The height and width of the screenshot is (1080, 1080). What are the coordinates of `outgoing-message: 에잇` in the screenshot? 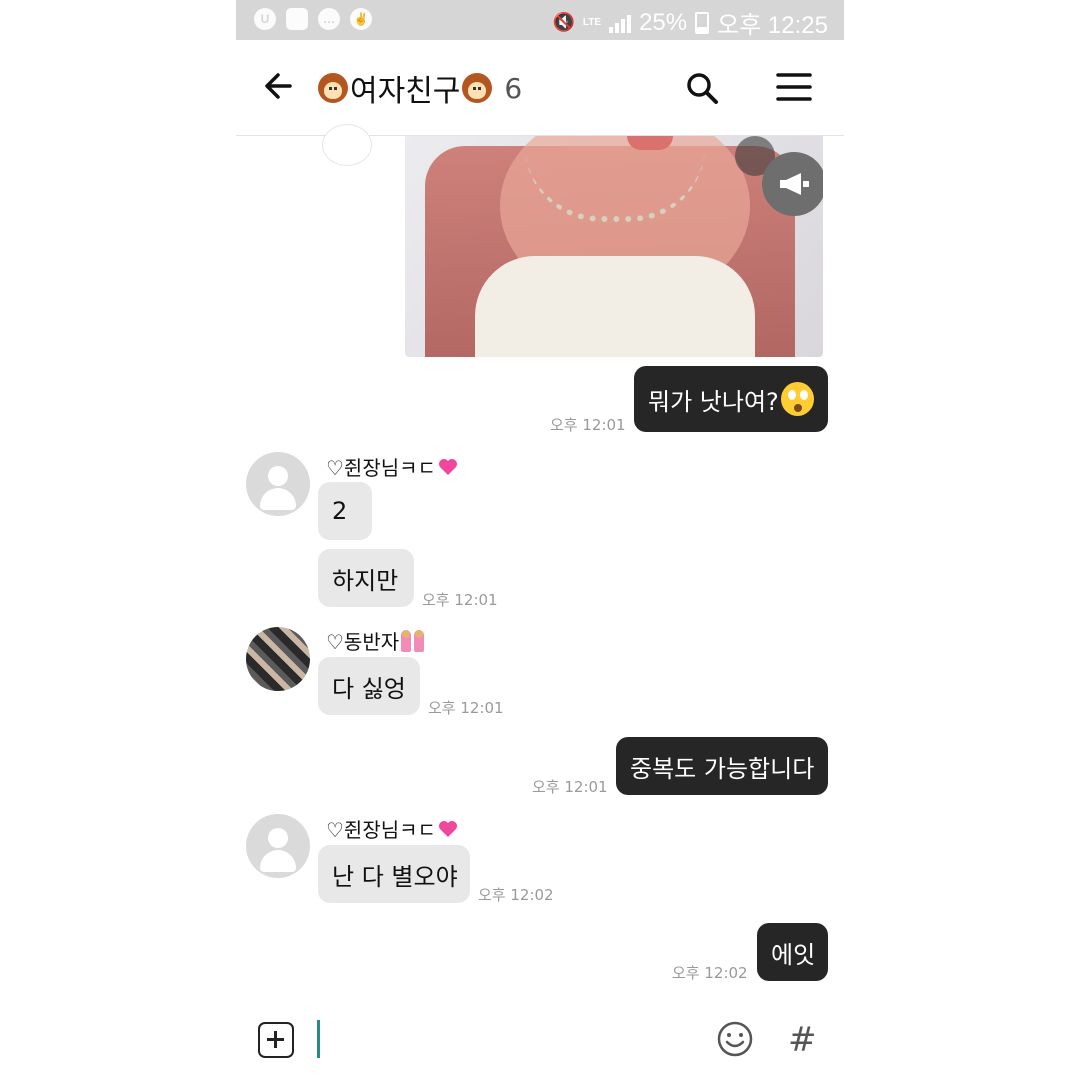 It's located at (792, 952).